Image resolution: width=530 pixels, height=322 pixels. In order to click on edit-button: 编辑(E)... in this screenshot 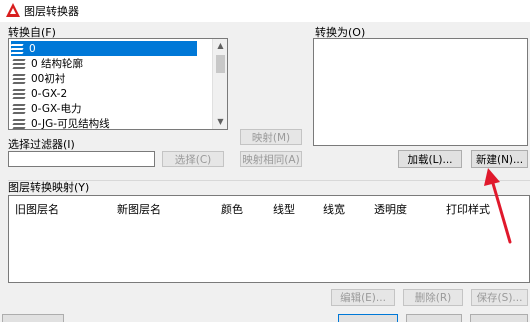, I will do `click(363, 297)`.